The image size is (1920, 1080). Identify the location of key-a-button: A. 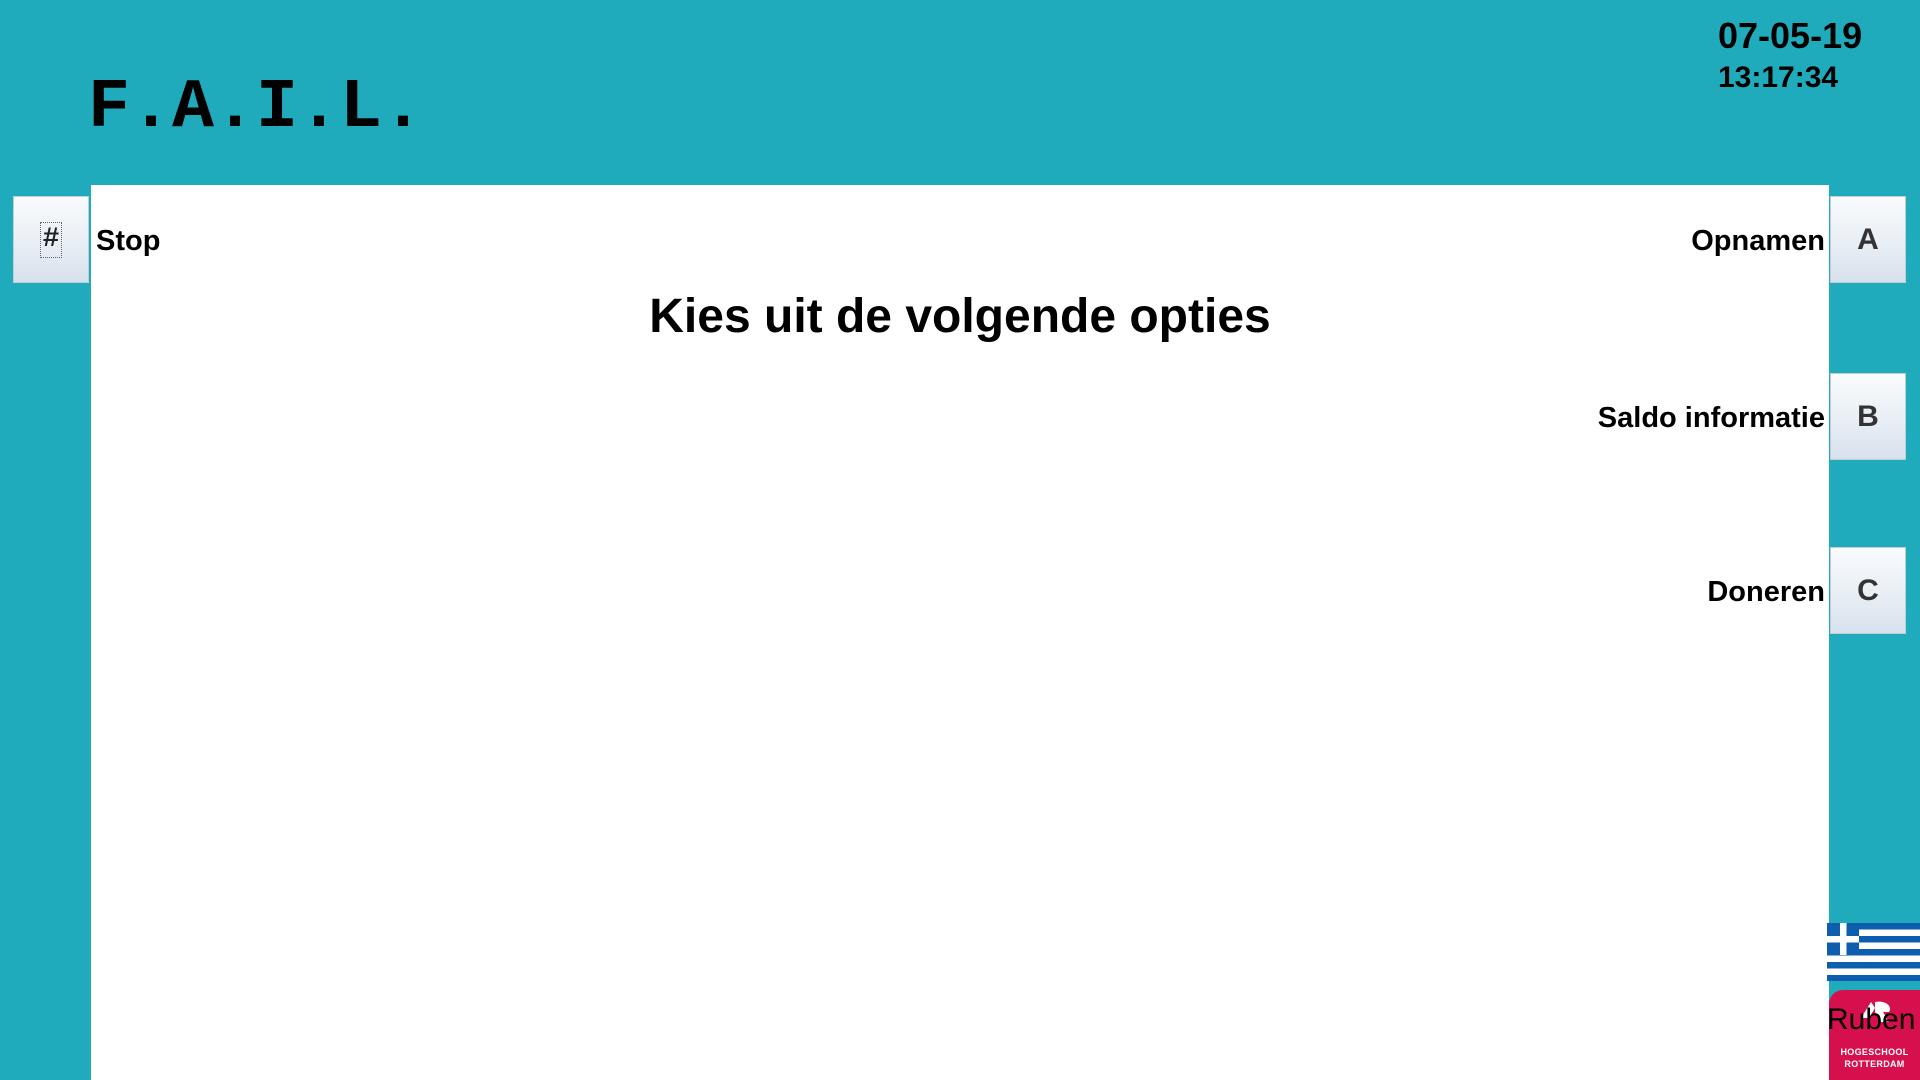
(1868, 239).